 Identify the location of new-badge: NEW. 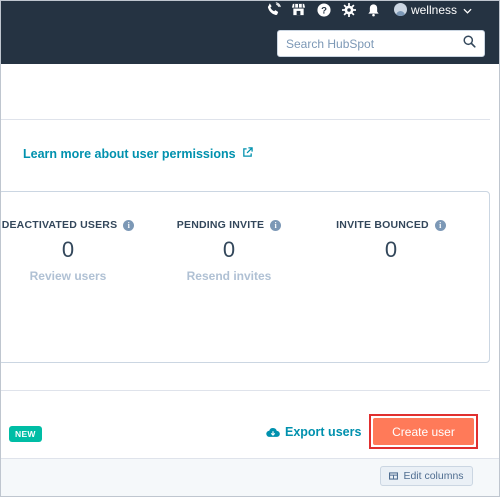
(25, 434).